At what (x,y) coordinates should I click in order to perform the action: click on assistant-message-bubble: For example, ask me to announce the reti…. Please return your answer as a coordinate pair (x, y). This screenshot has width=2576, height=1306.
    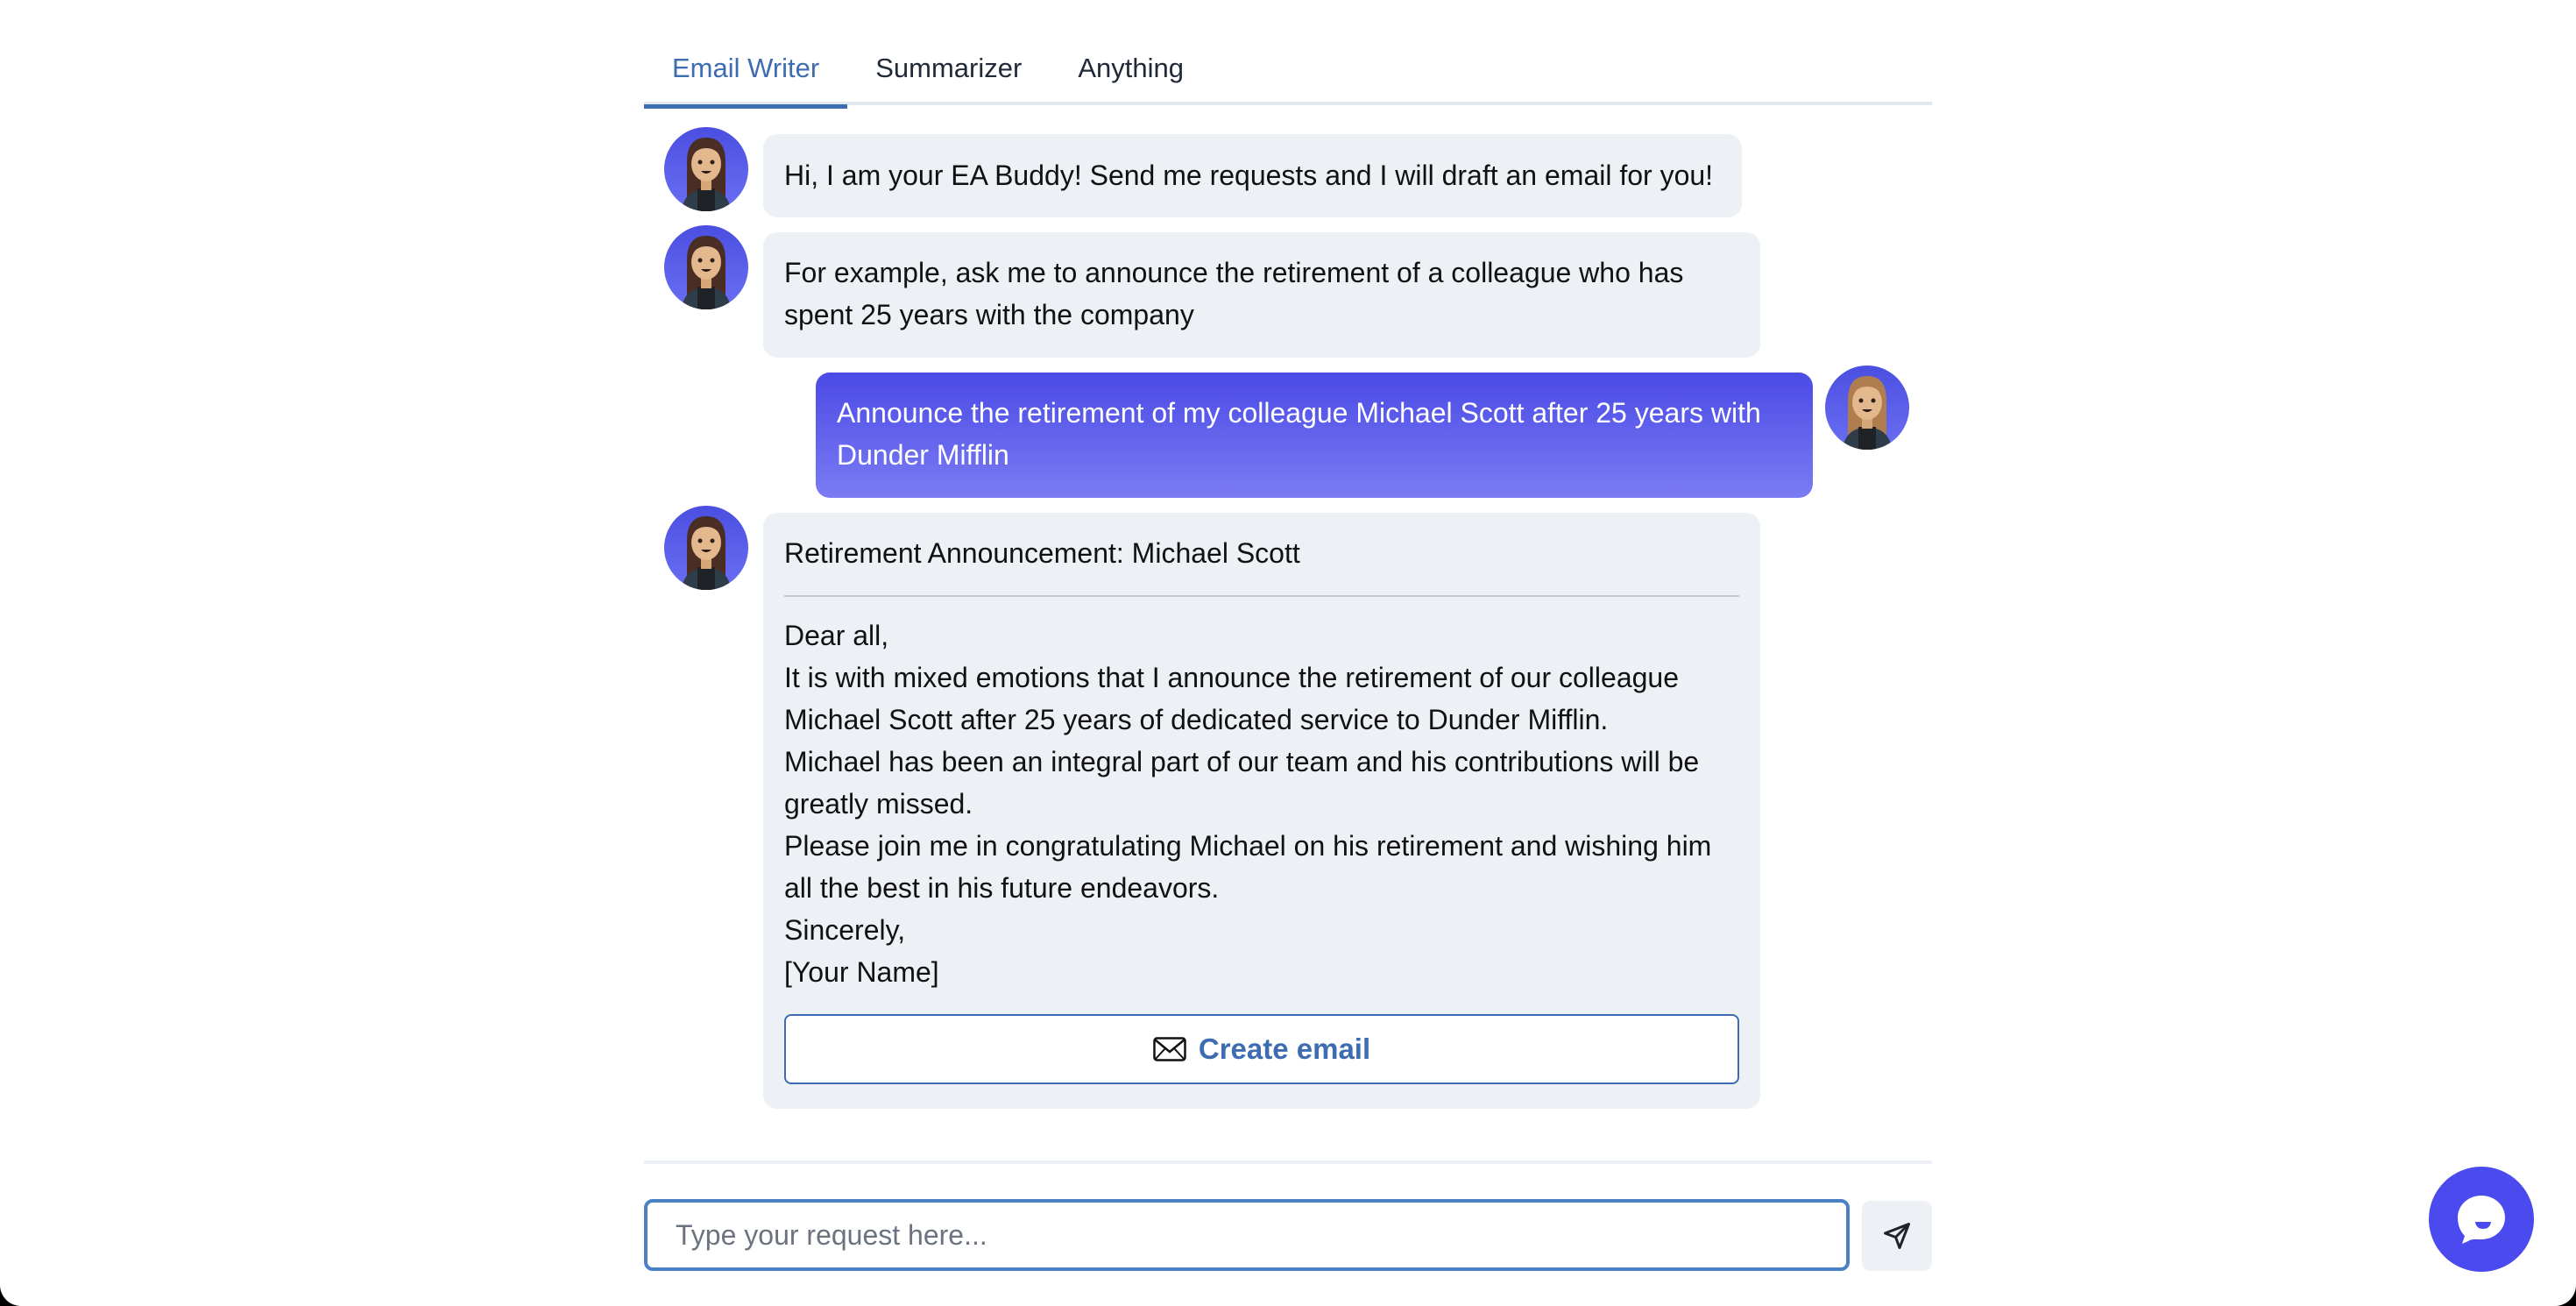
    Looking at the image, I should click on (1261, 295).